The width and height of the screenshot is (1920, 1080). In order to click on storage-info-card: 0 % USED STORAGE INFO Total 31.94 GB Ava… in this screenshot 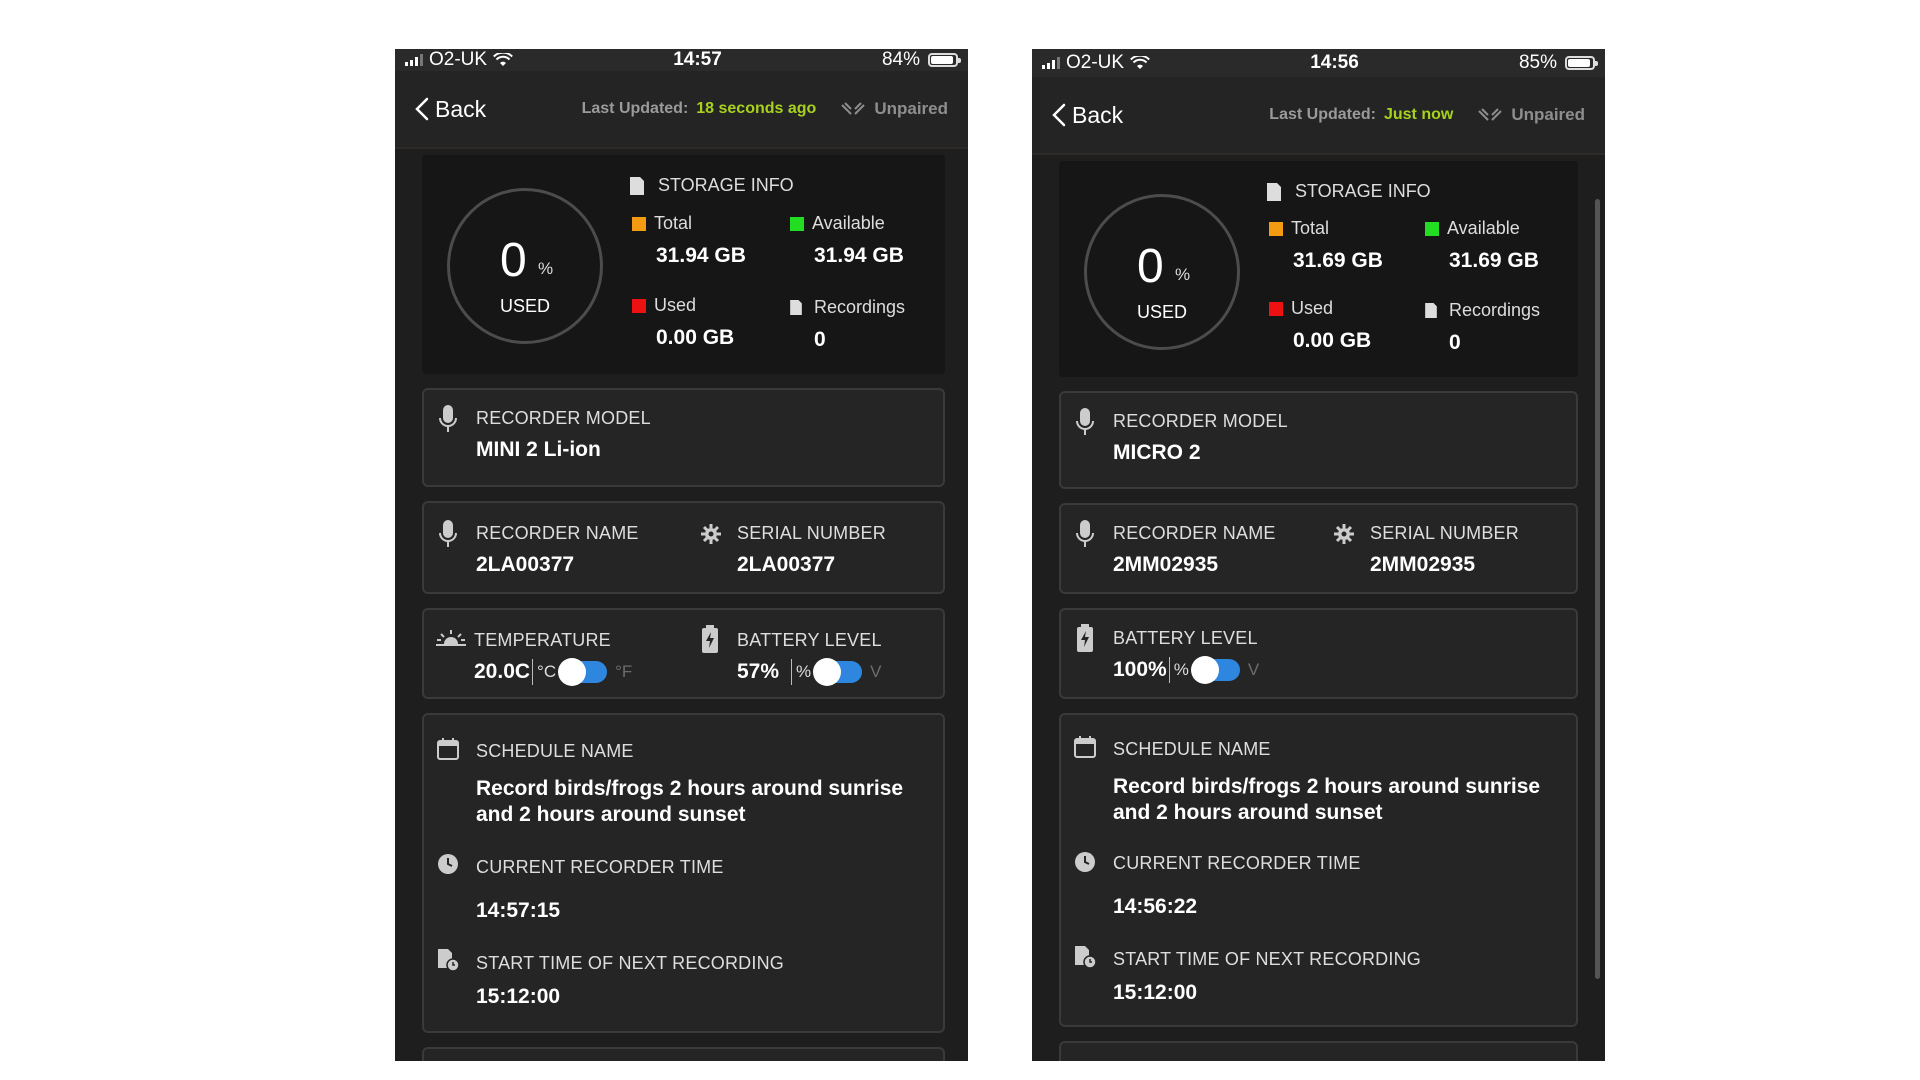, I will do `click(683, 264)`.